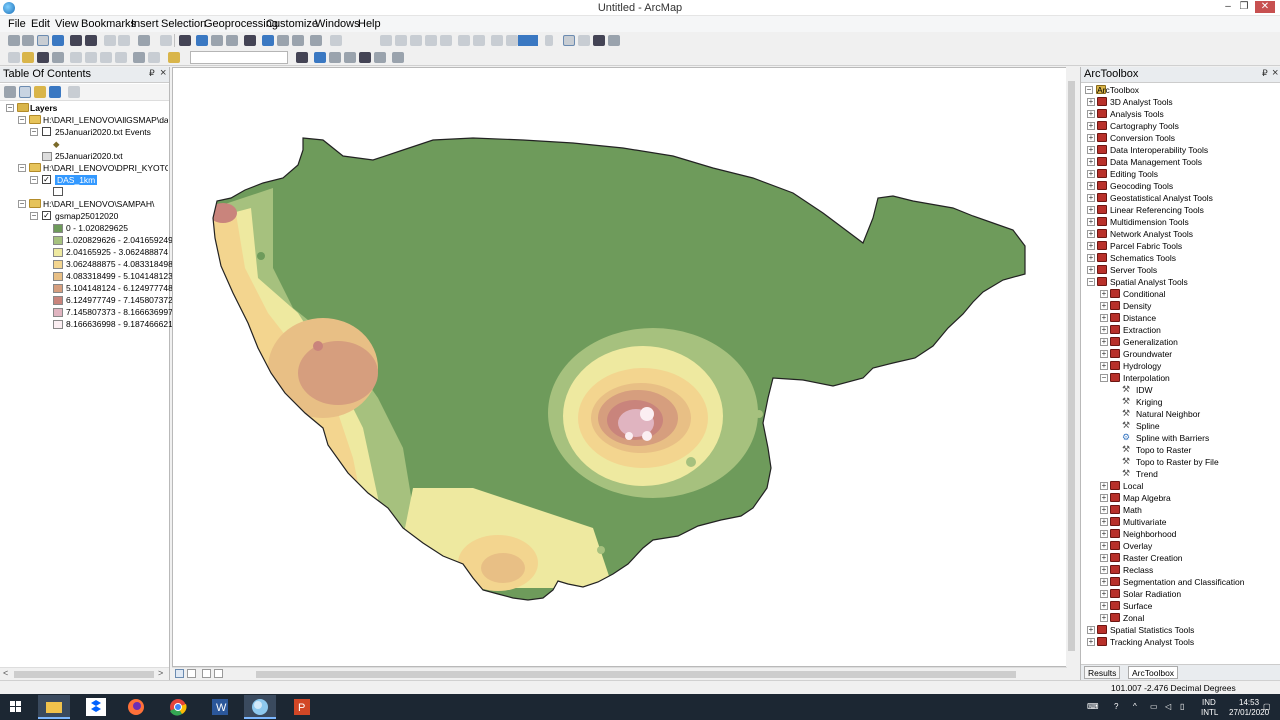 This screenshot has width=1280, height=720. Describe the element at coordinates (91, 57) in the screenshot. I see `copy-icon` at that location.